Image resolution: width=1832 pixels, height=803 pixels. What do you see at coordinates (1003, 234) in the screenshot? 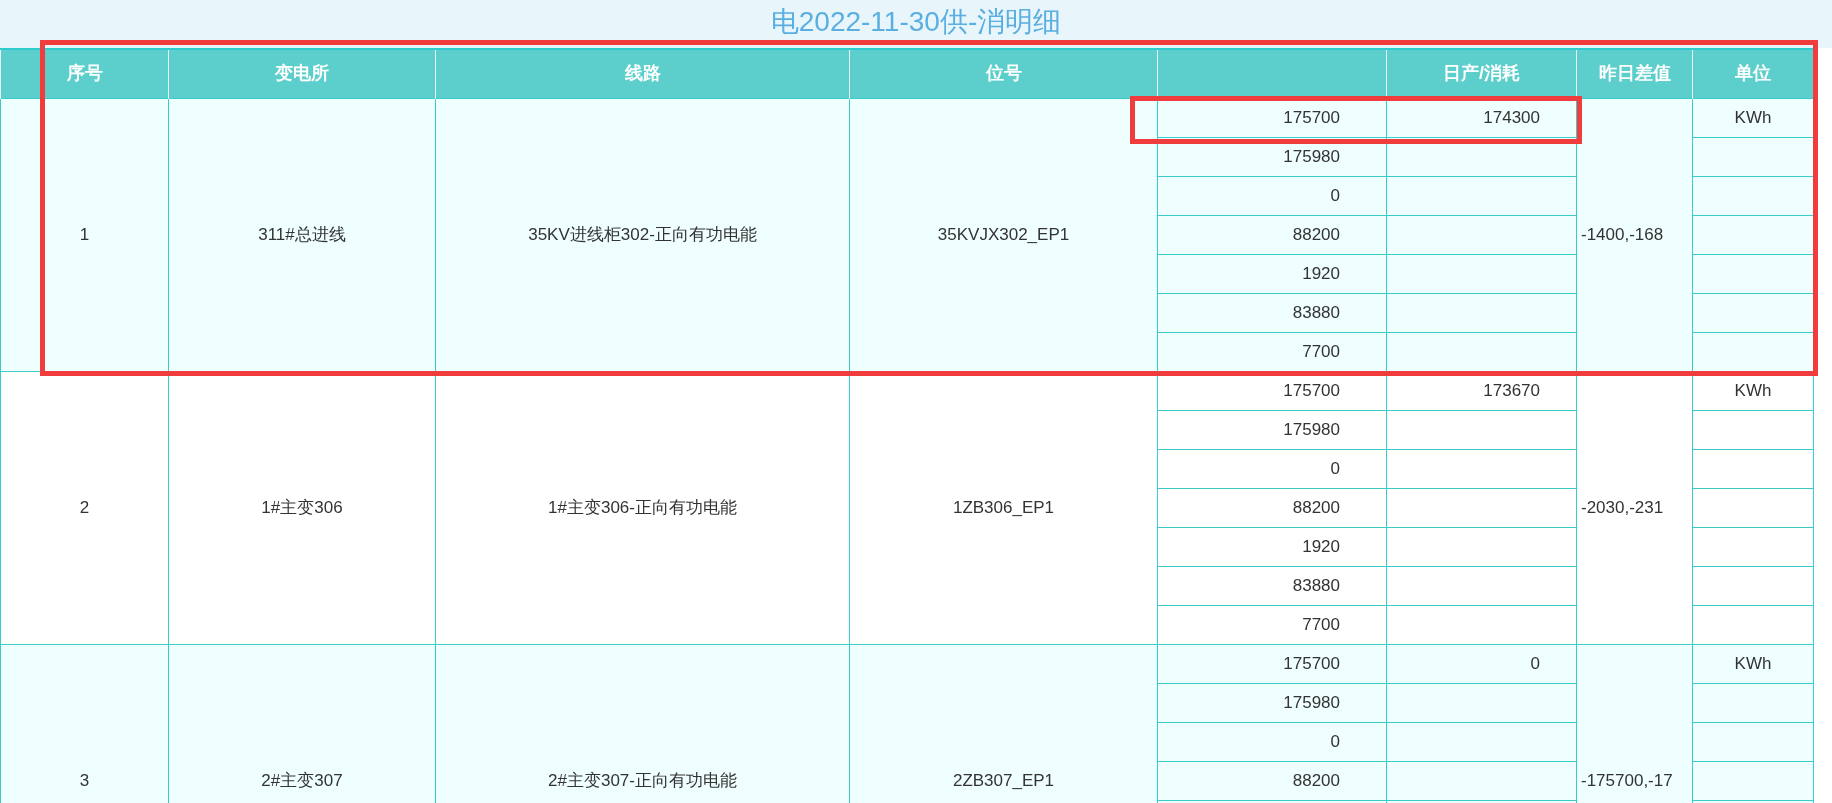
I see `table-cell: 35KVJX302_EP1` at bounding box center [1003, 234].